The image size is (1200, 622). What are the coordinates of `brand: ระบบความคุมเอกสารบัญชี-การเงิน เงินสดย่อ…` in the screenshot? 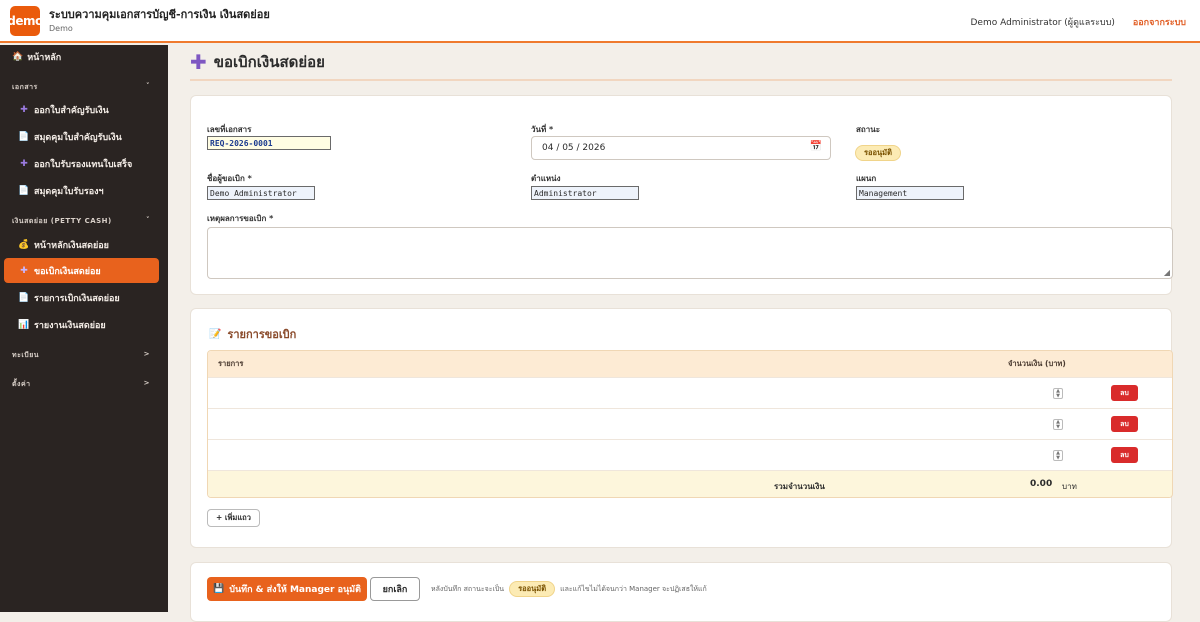 It's located at (159, 21).